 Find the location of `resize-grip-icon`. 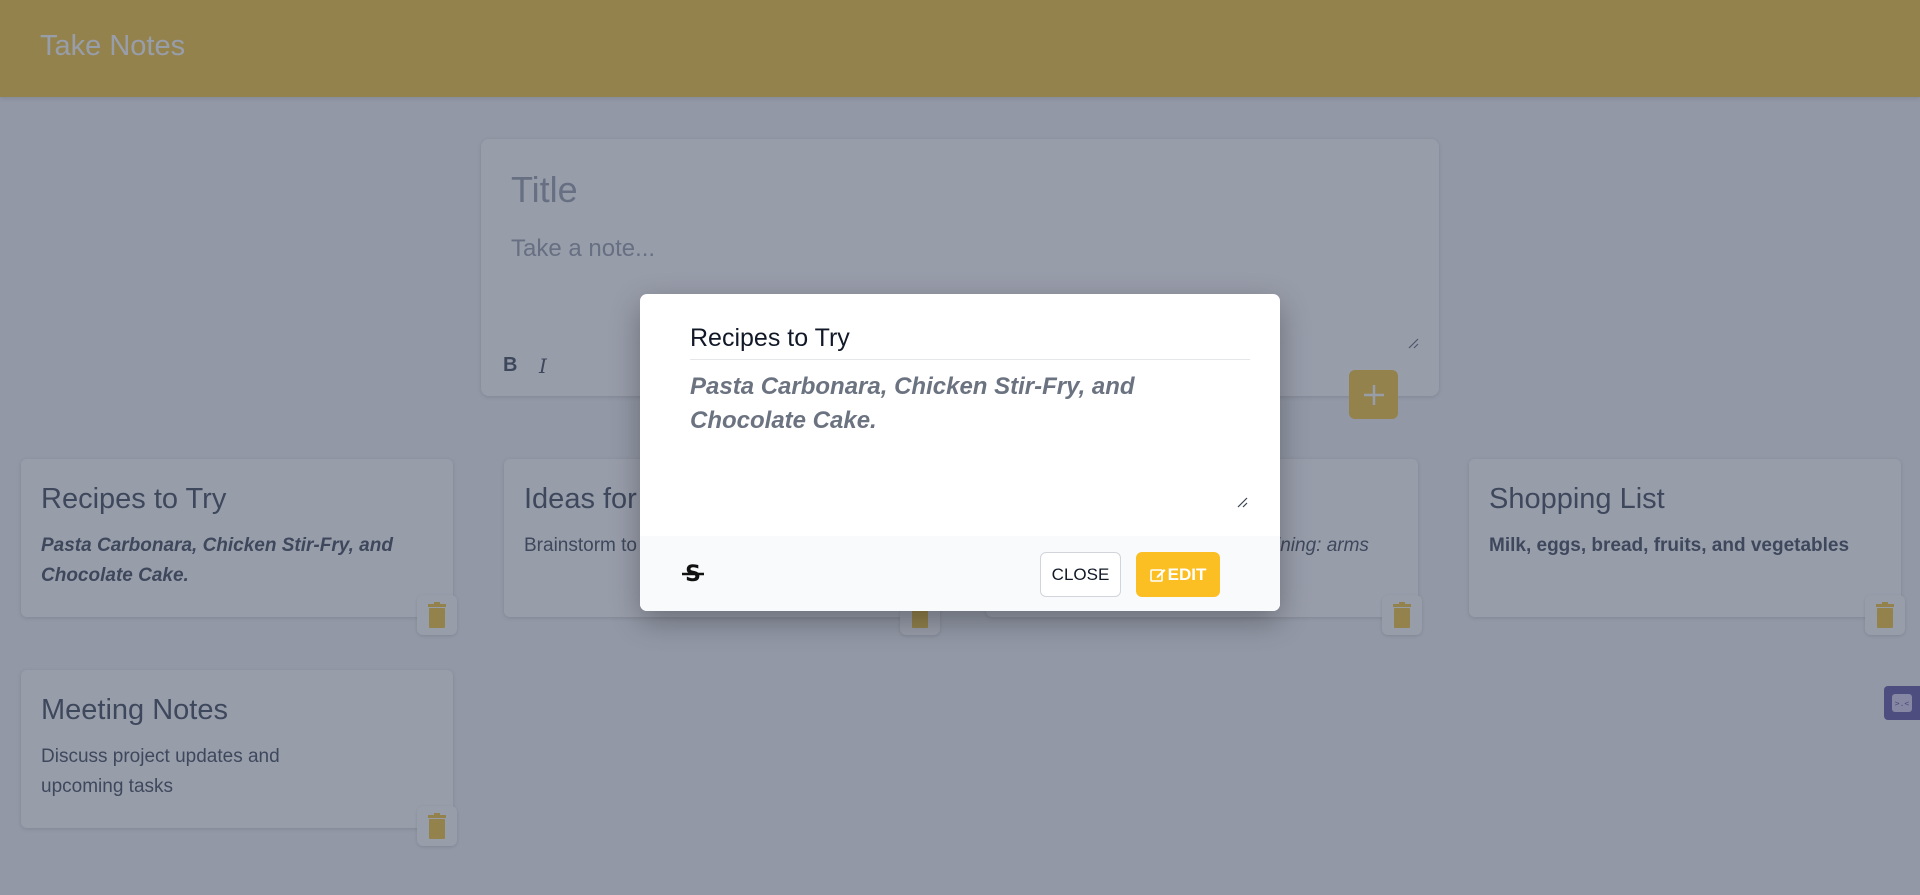

resize-grip-icon is located at coordinates (1242, 502).